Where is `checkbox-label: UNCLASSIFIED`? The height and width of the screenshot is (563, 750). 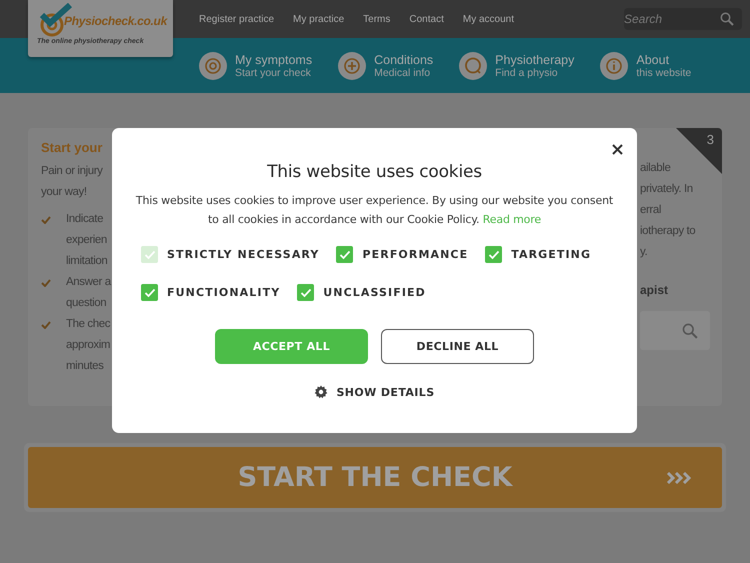 checkbox-label: UNCLASSIFIED is located at coordinates (374, 292).